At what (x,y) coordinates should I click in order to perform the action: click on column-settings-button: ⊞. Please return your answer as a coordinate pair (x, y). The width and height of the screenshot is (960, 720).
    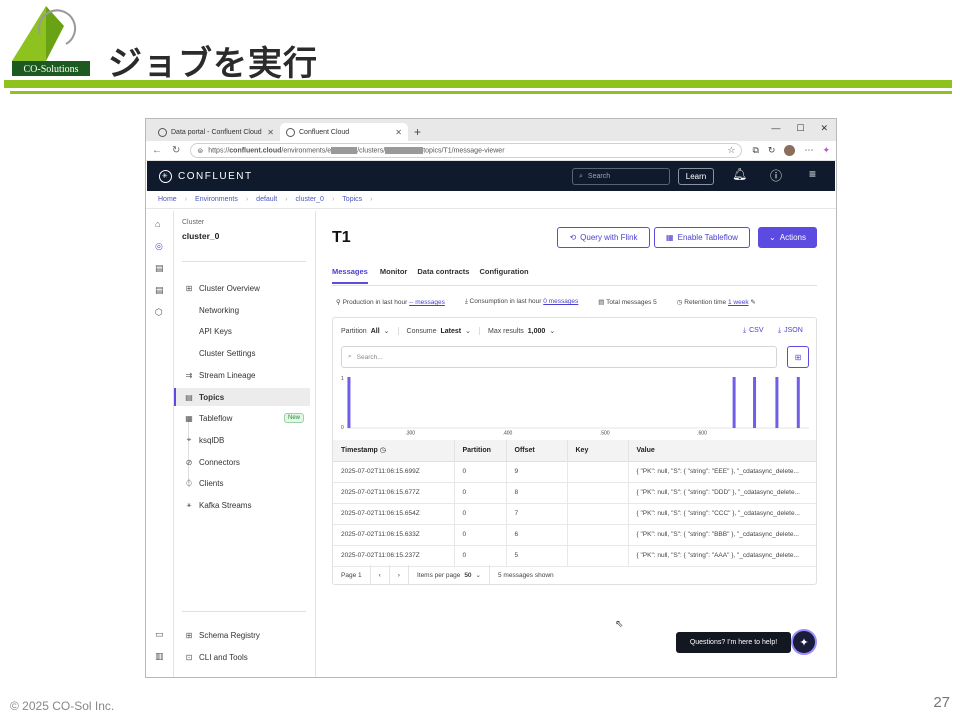
    Looking at the image, I should click on (798, 357).